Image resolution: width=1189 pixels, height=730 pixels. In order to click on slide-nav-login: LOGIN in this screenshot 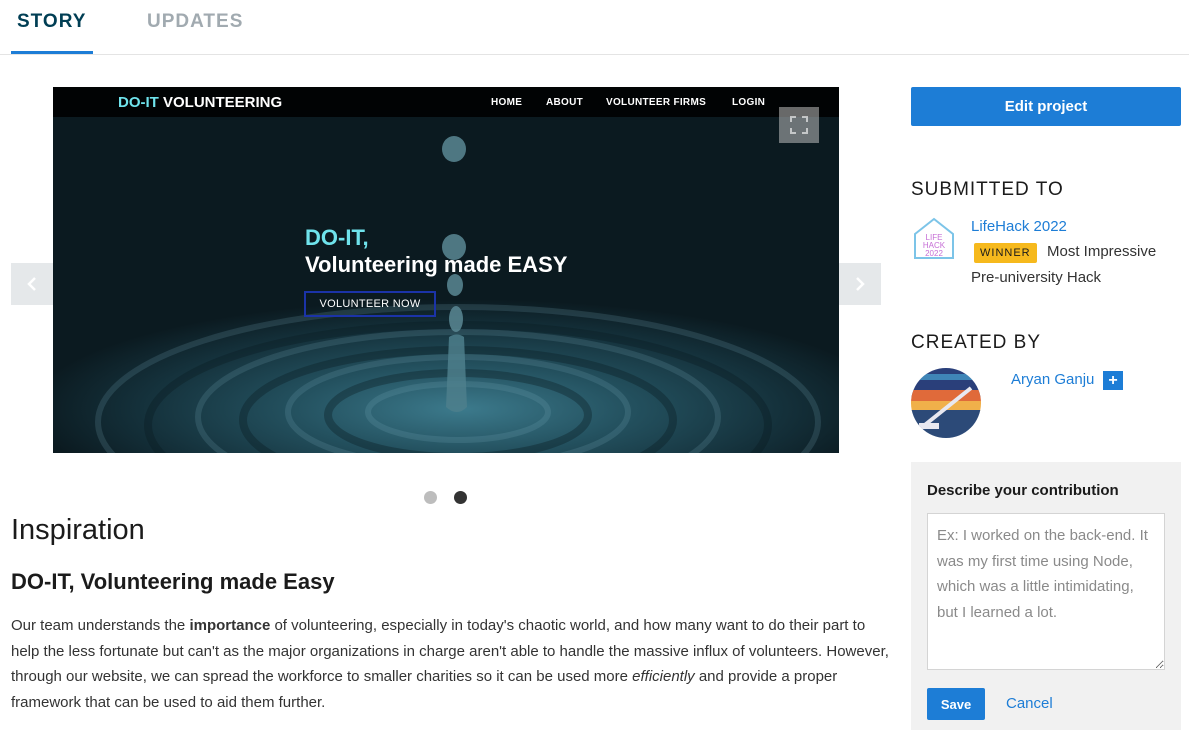, I will do `click(749, 102)`.